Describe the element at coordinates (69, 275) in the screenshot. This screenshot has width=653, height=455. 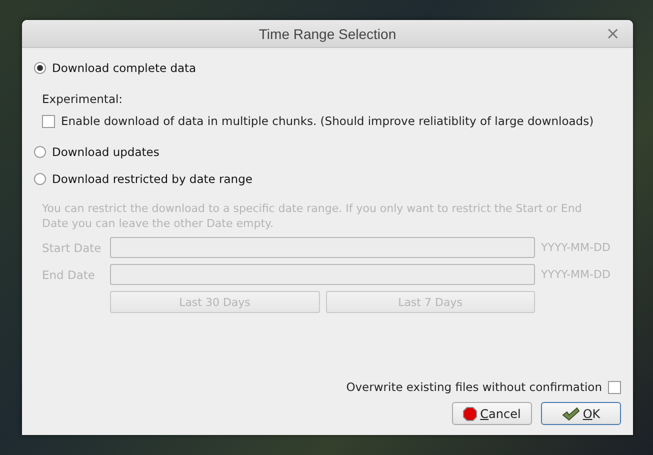
I see `field-label: End Date` at that location.